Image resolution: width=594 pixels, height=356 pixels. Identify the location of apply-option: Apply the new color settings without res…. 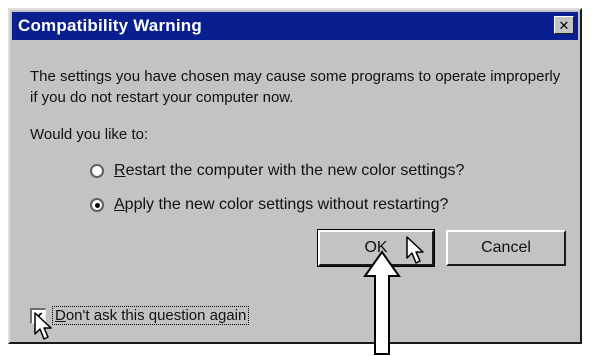
(269, 205).